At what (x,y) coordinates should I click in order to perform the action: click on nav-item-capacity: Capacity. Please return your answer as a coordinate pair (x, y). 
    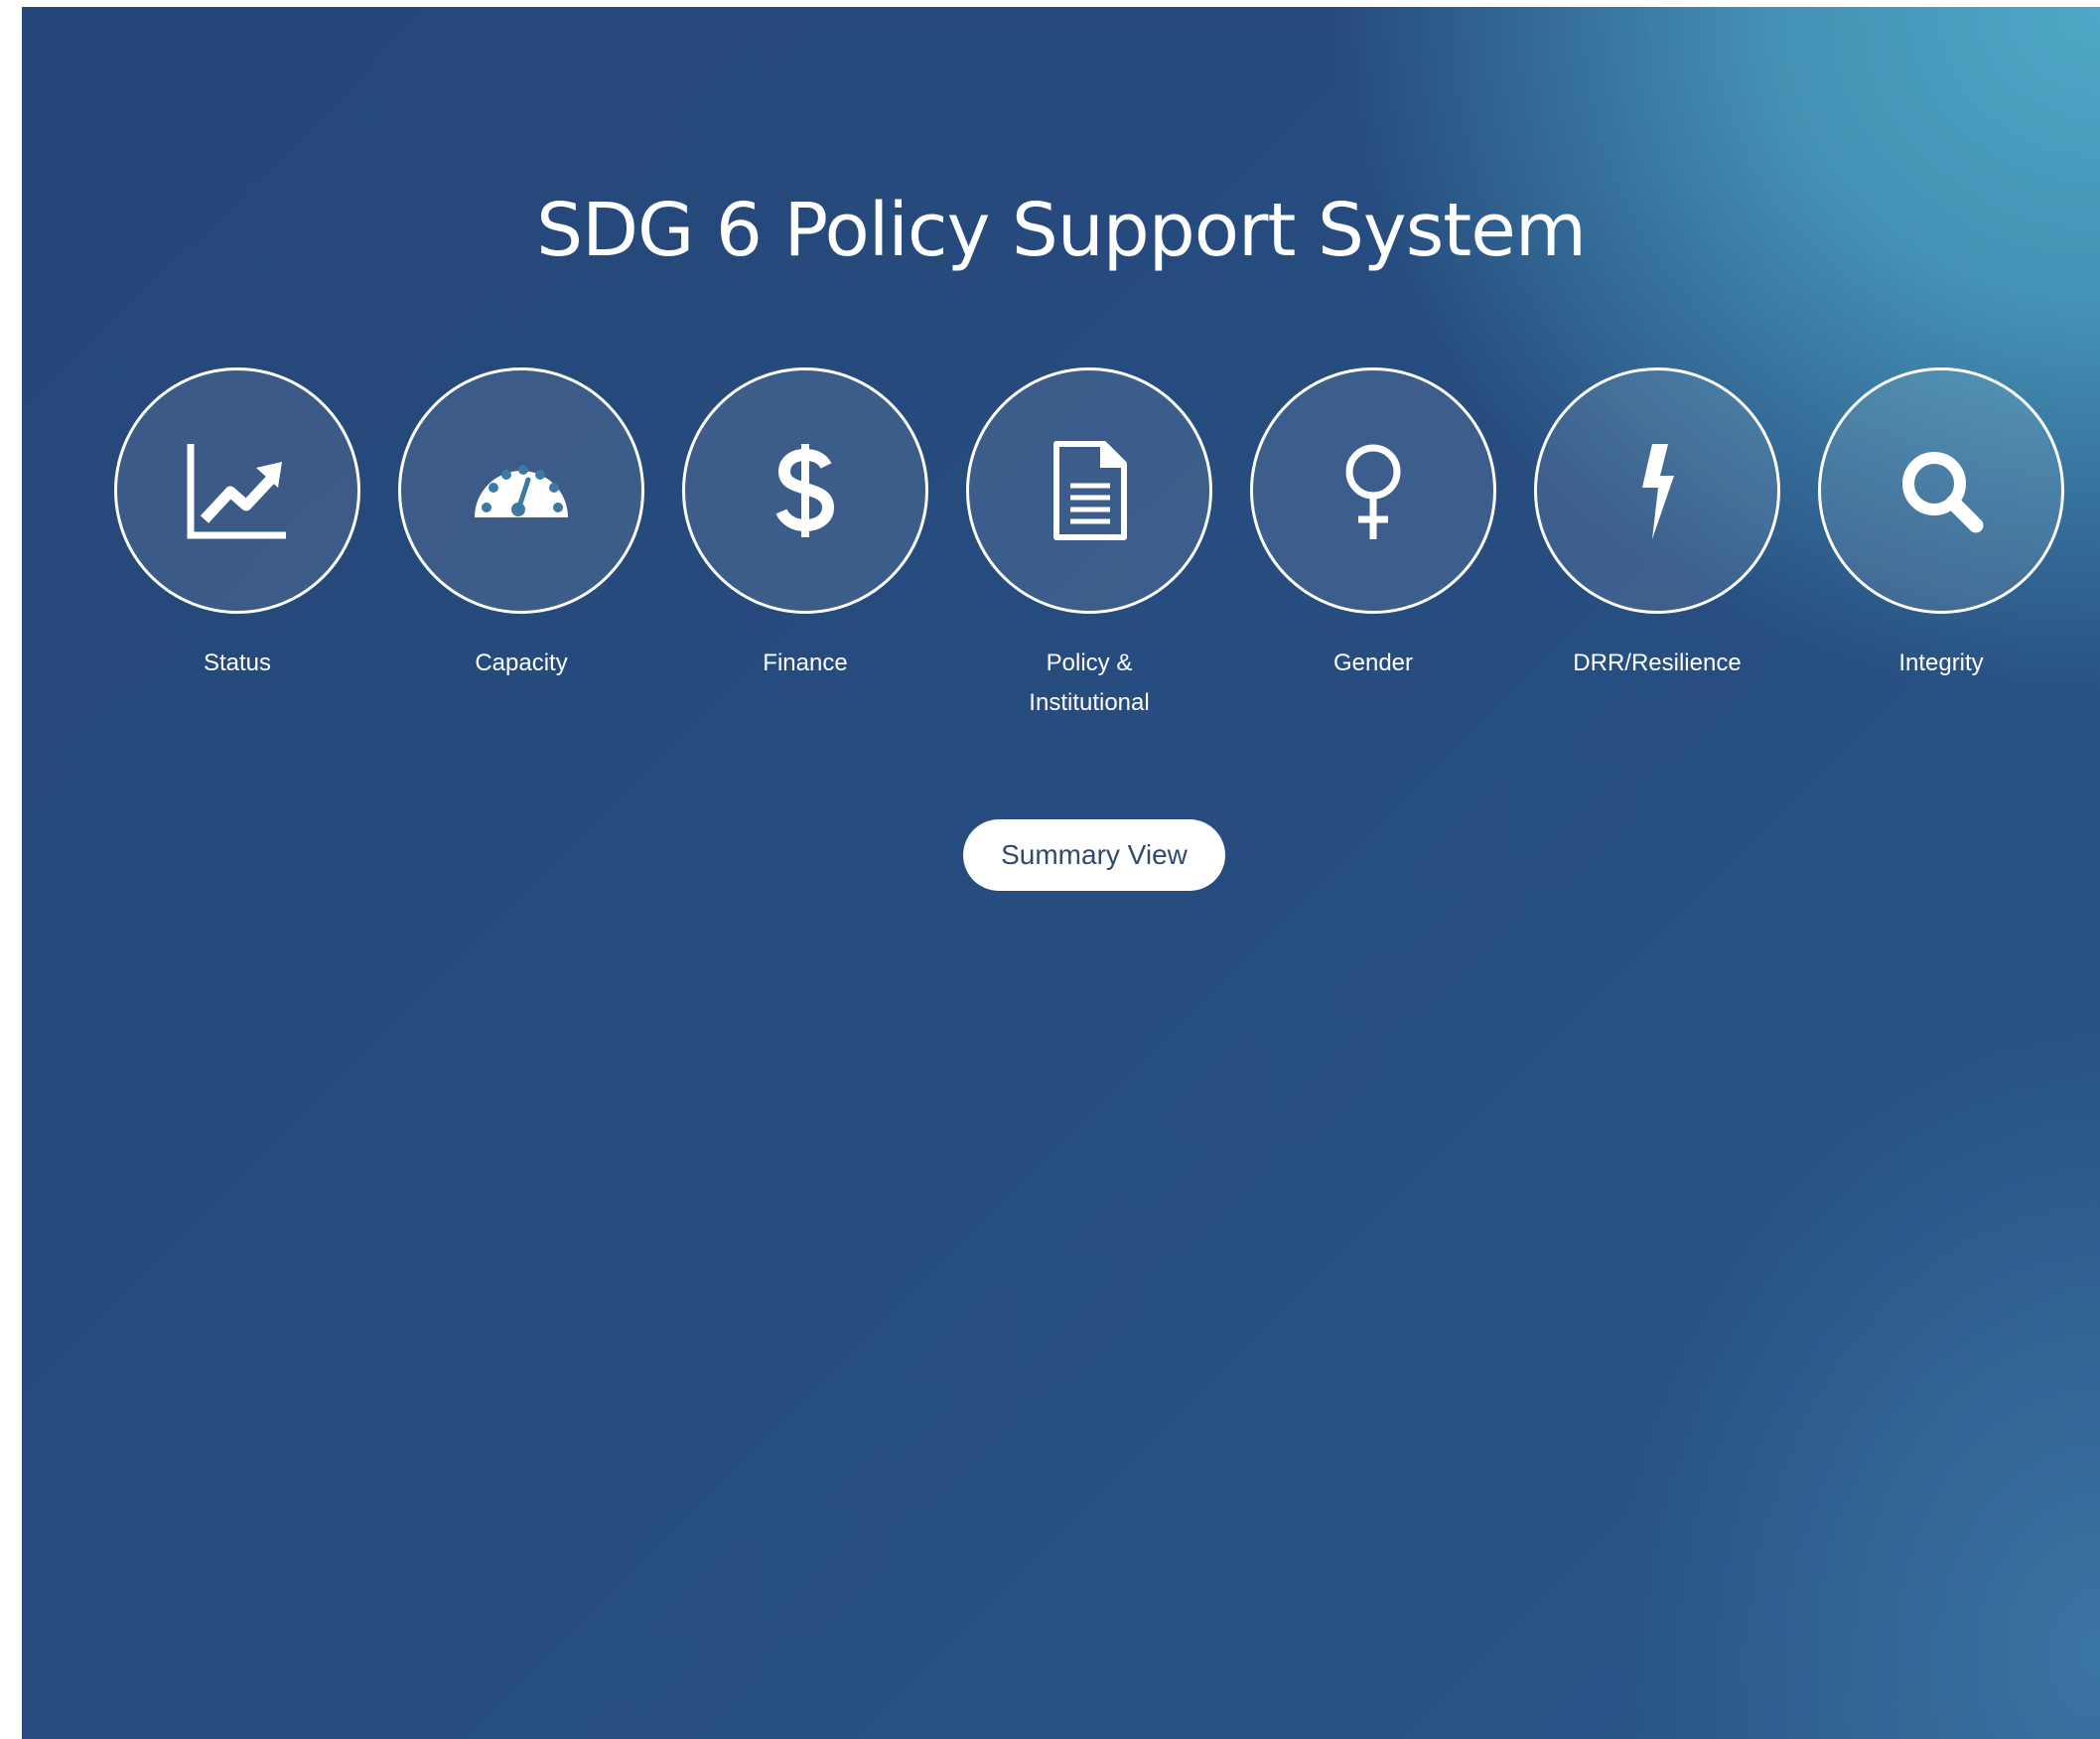
    Looking at the image, I should click on (521, 525).